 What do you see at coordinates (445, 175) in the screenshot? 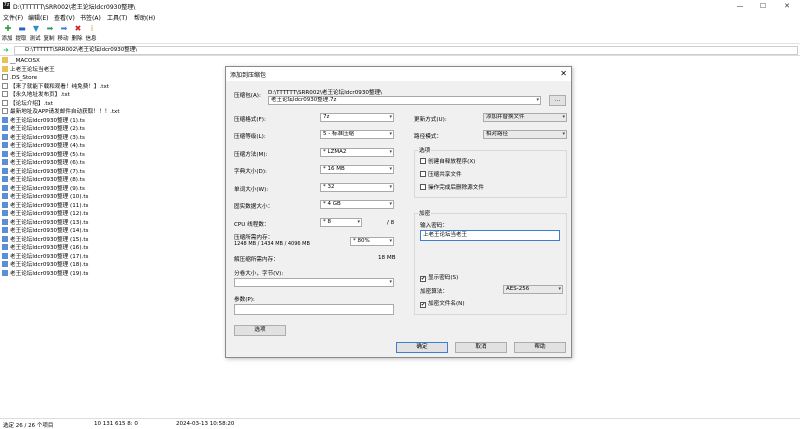
I see `compress-shared-label: 压缩共享文件` at bounding box center [445, 175].